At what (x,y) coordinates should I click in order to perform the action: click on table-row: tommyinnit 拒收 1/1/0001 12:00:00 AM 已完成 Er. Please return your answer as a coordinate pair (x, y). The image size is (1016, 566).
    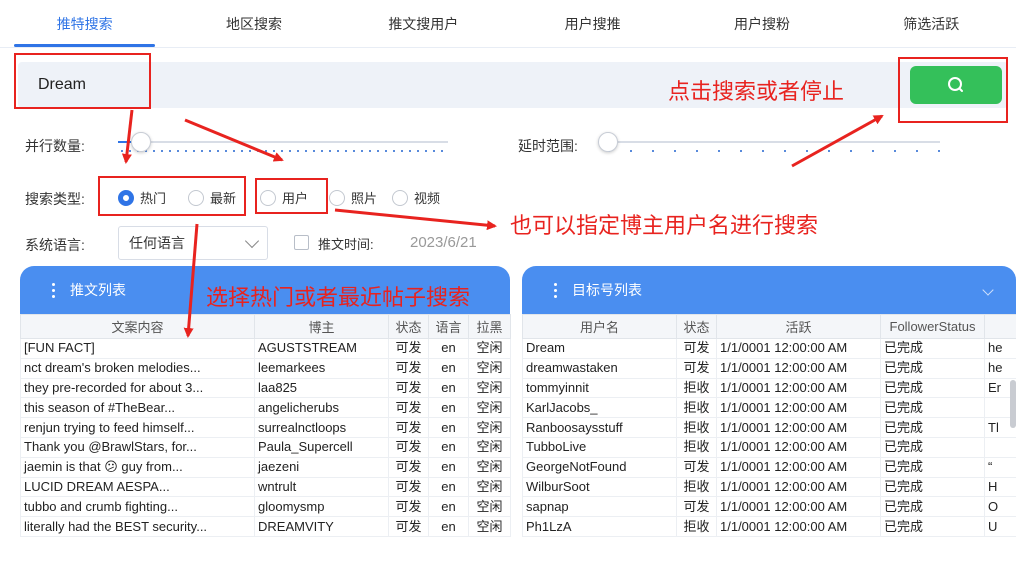
    Looking at the image, I should click on (769, 388).